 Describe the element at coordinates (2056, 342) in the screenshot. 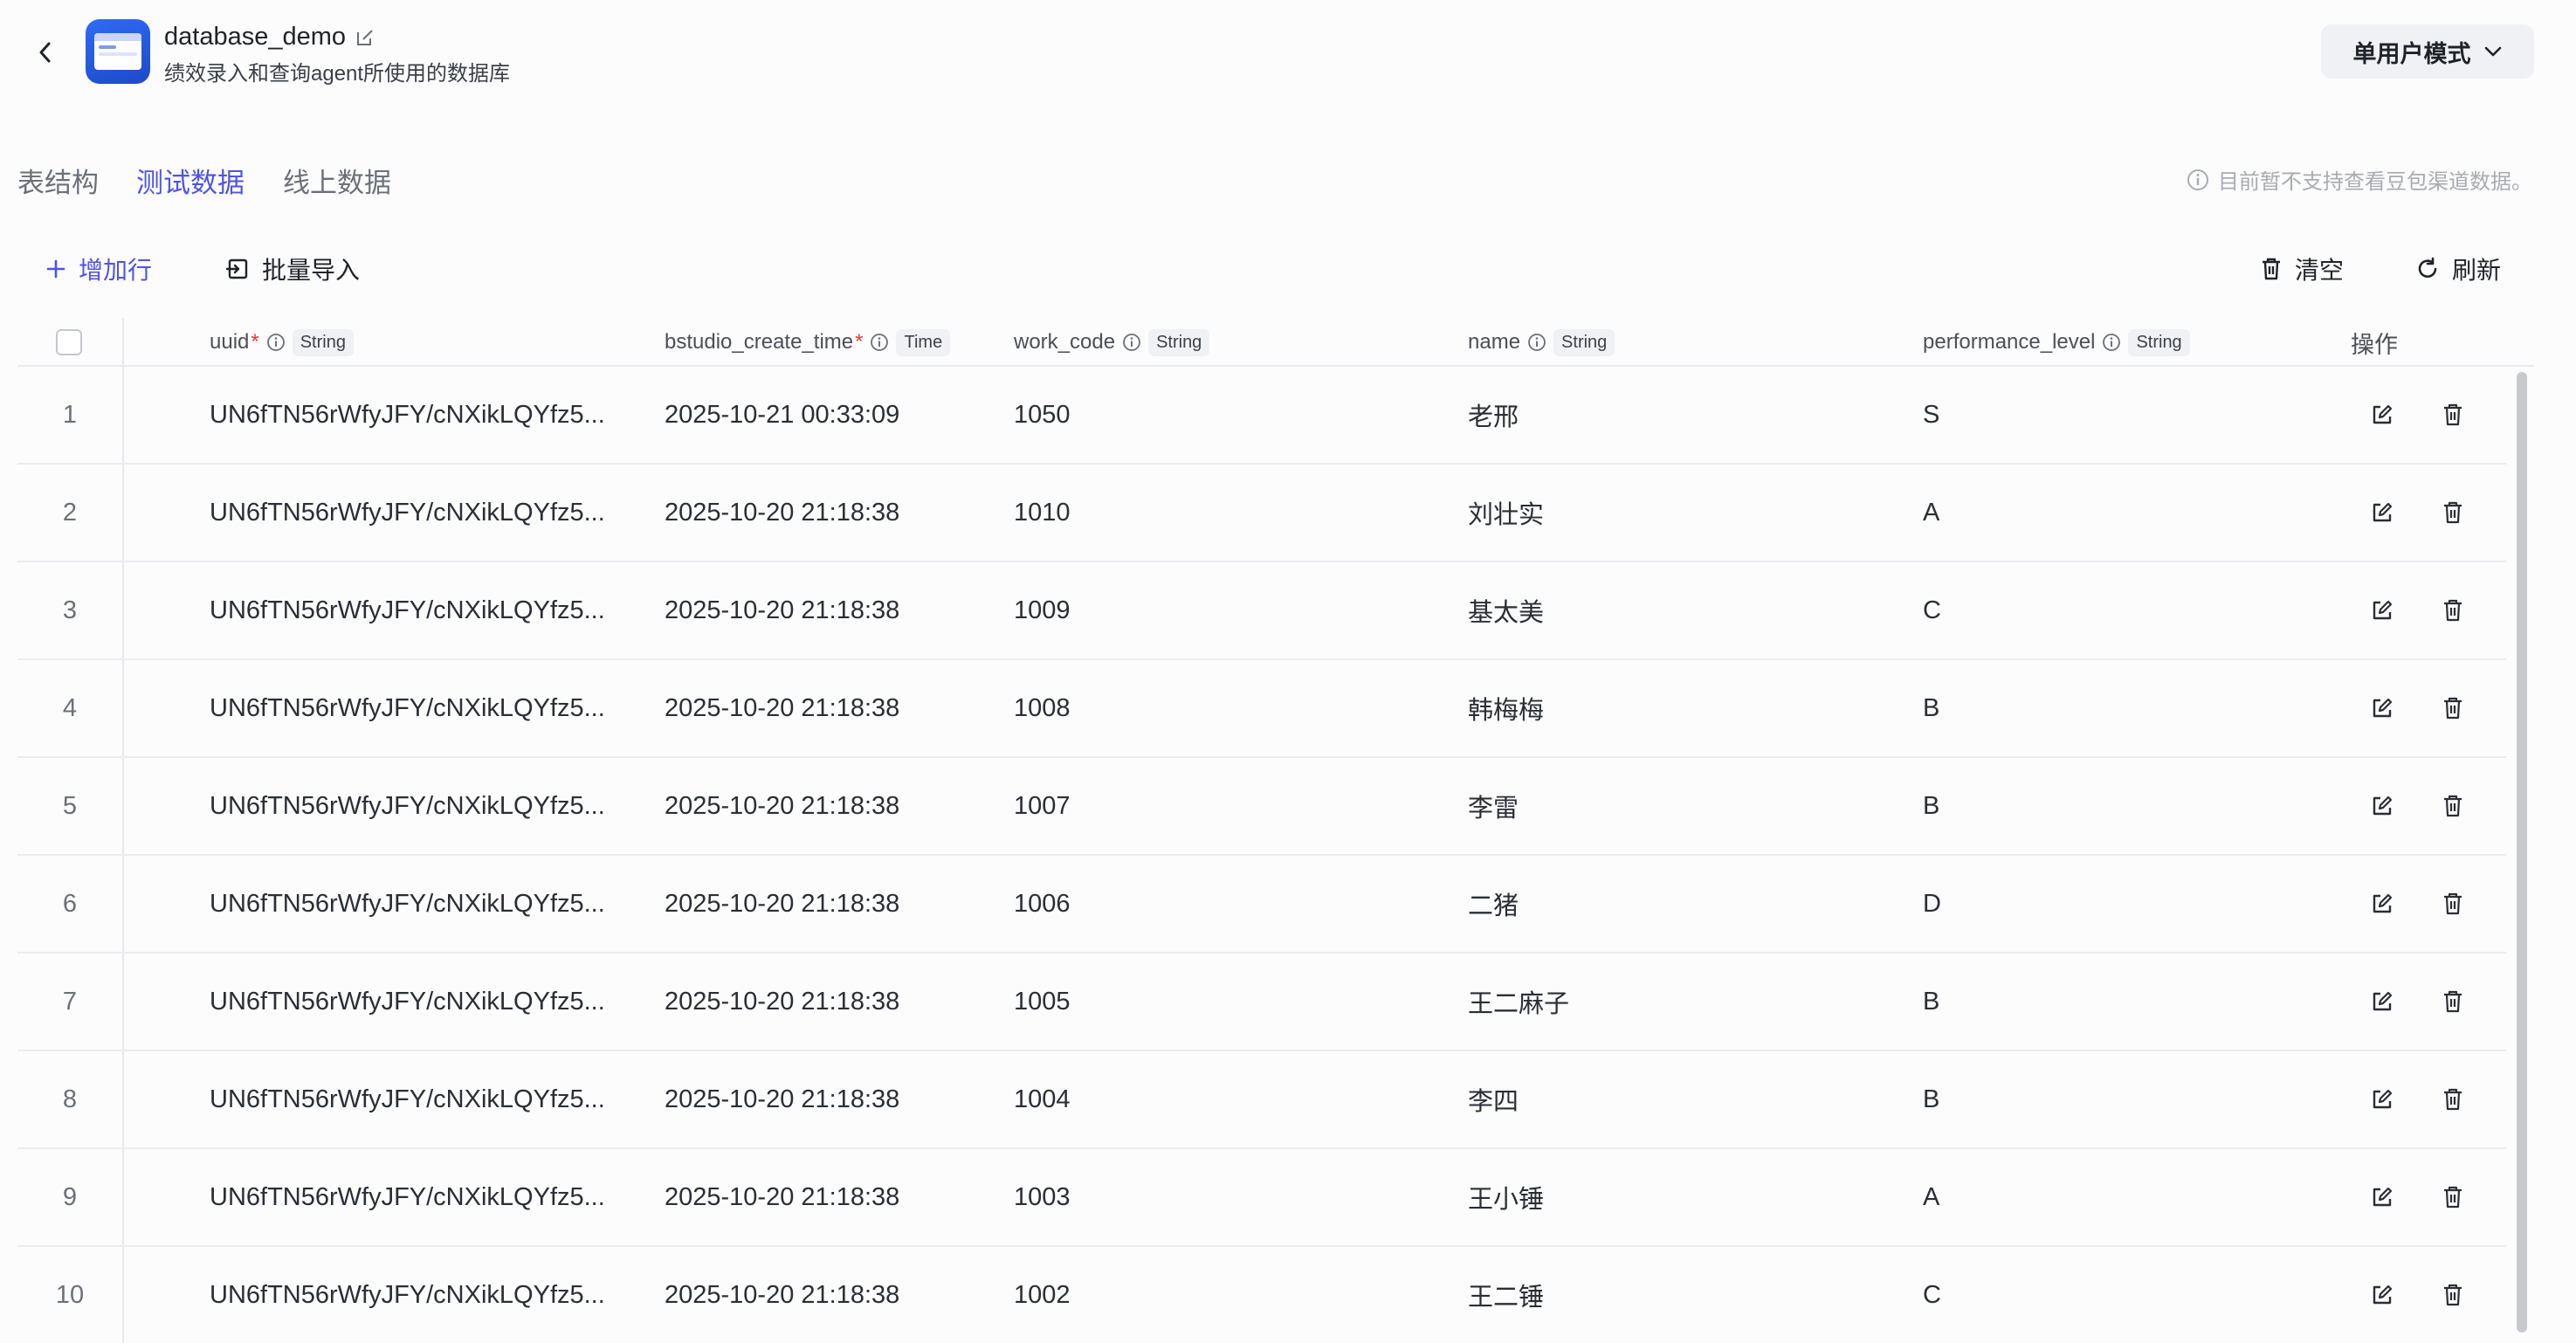

I see `column-header-performance-level: performance_level String` at that location.